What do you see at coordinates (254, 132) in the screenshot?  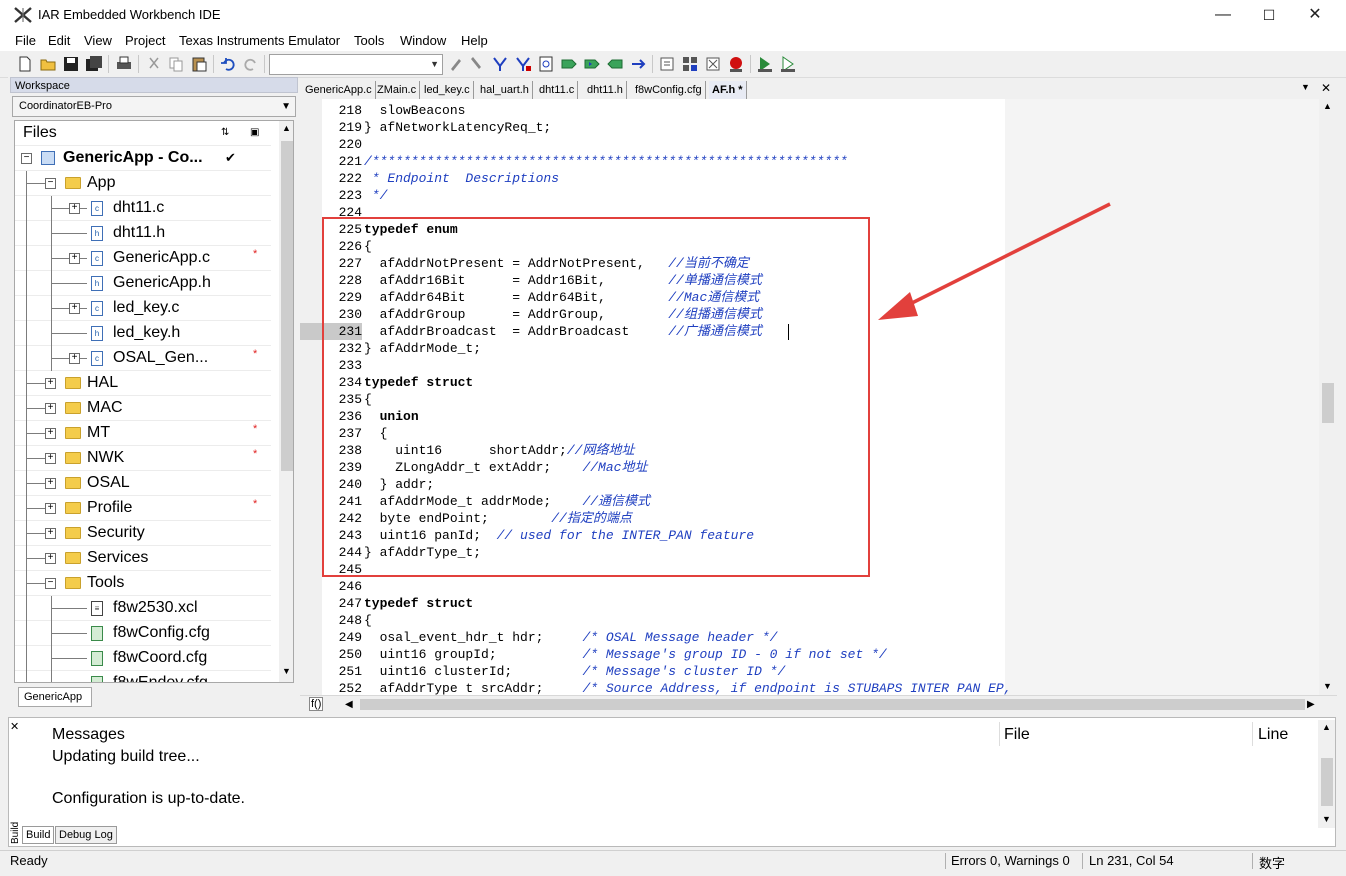 I see `options-icon: ▣` at bounding box center [254, 132].